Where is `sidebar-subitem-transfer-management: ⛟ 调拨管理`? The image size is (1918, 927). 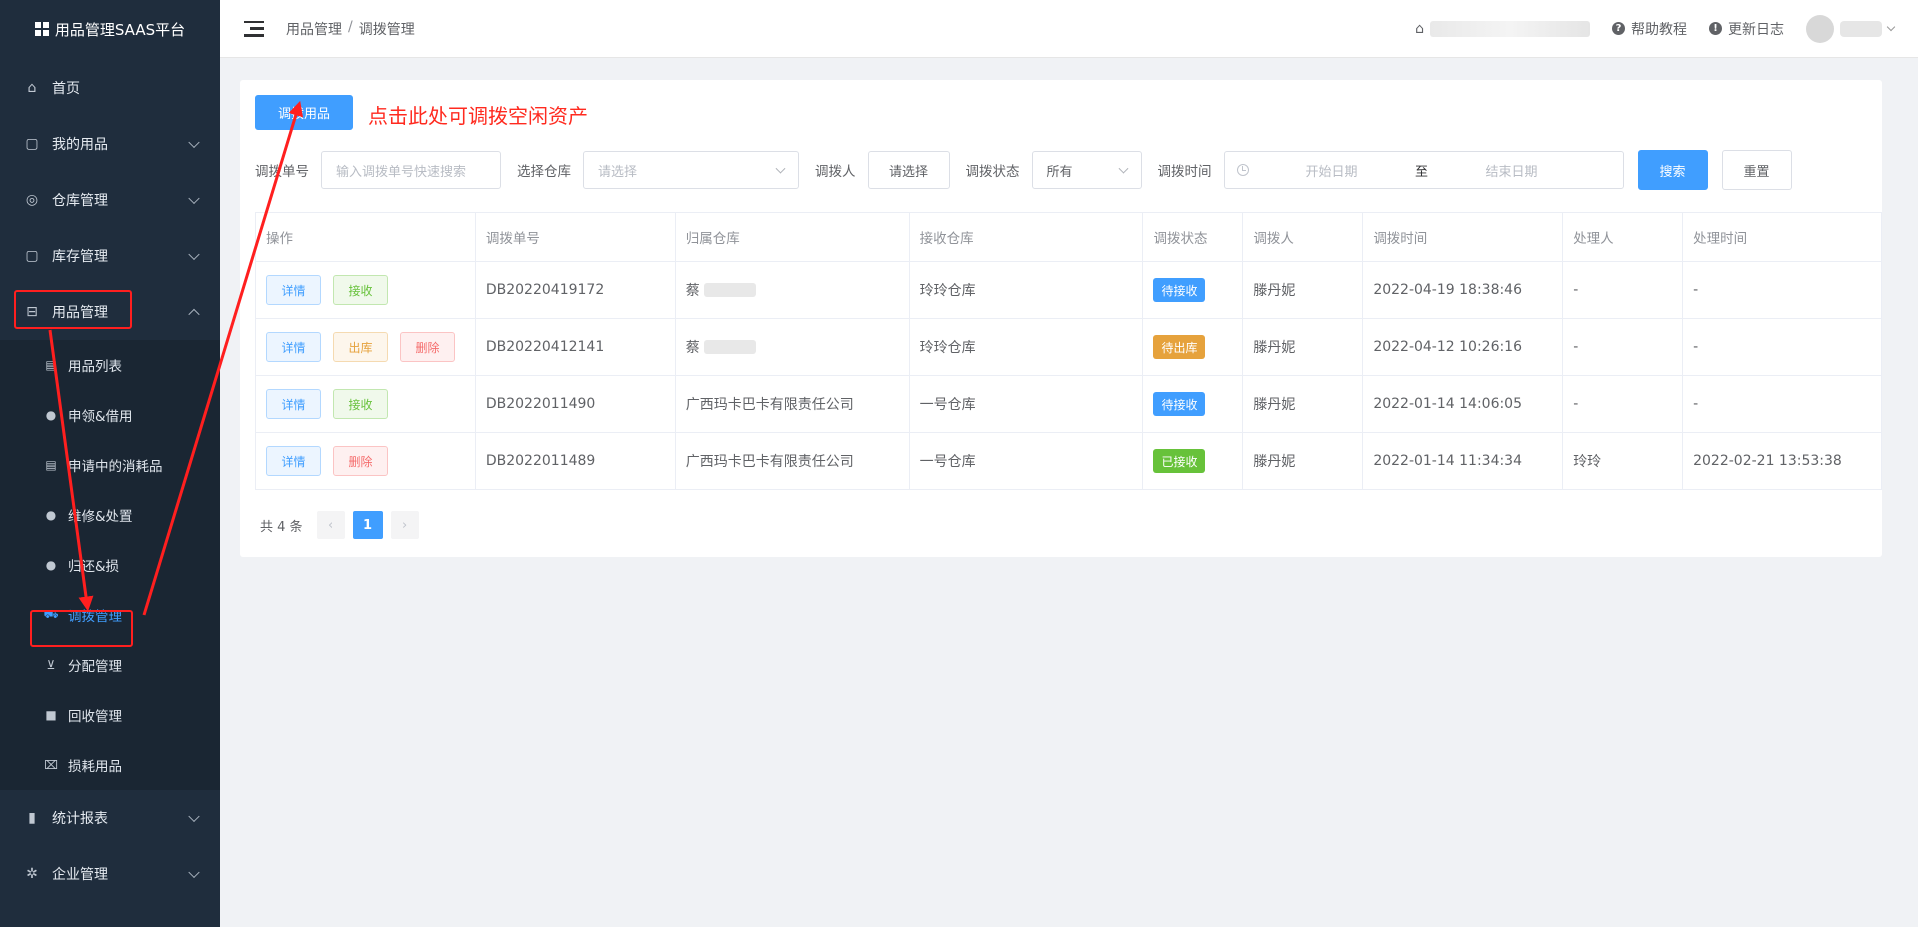 sidebar-subitem-transfer-management: ⛟ 调拨管理 is located at coordinates (110, 615).